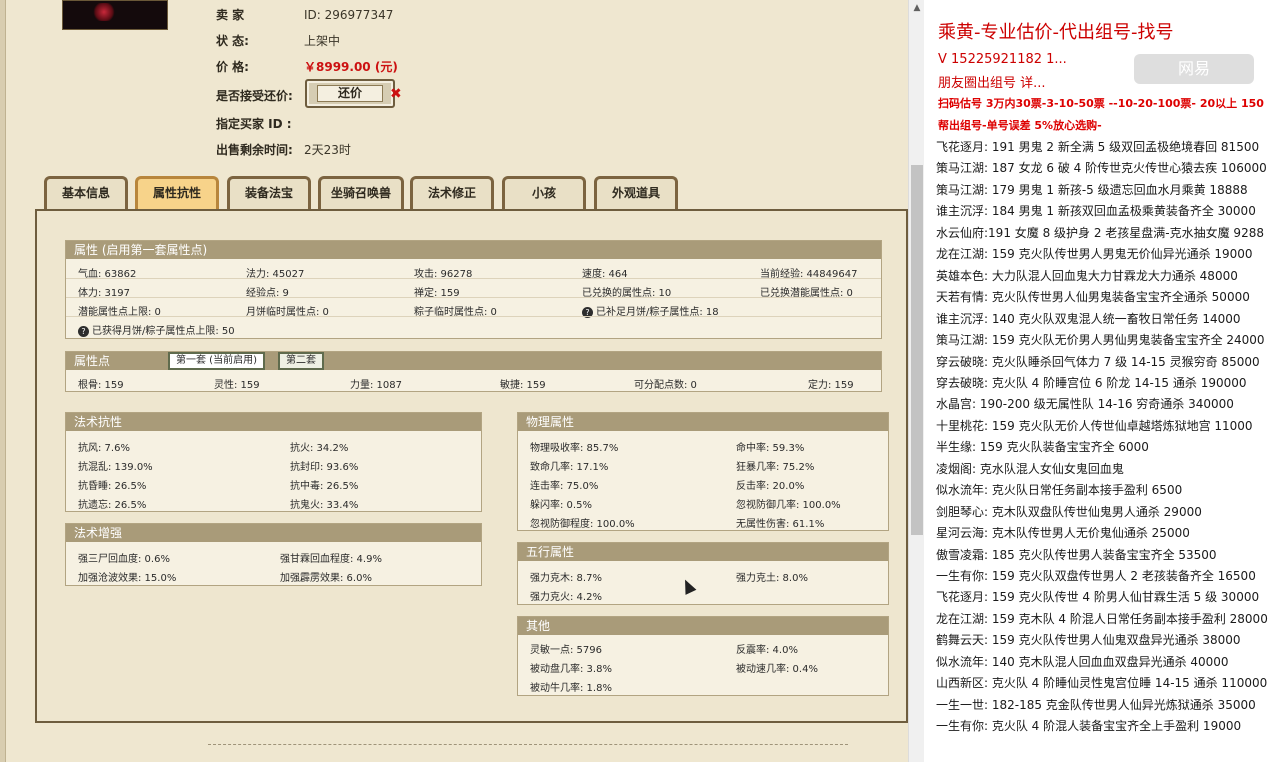 Image resolution: width=1280 pixels, height=762 pixels. What do you see at coordinates (254, 150) in the screenshot?
I see `time-label: 出售剩余时间:` at bounding box center [254, 150].